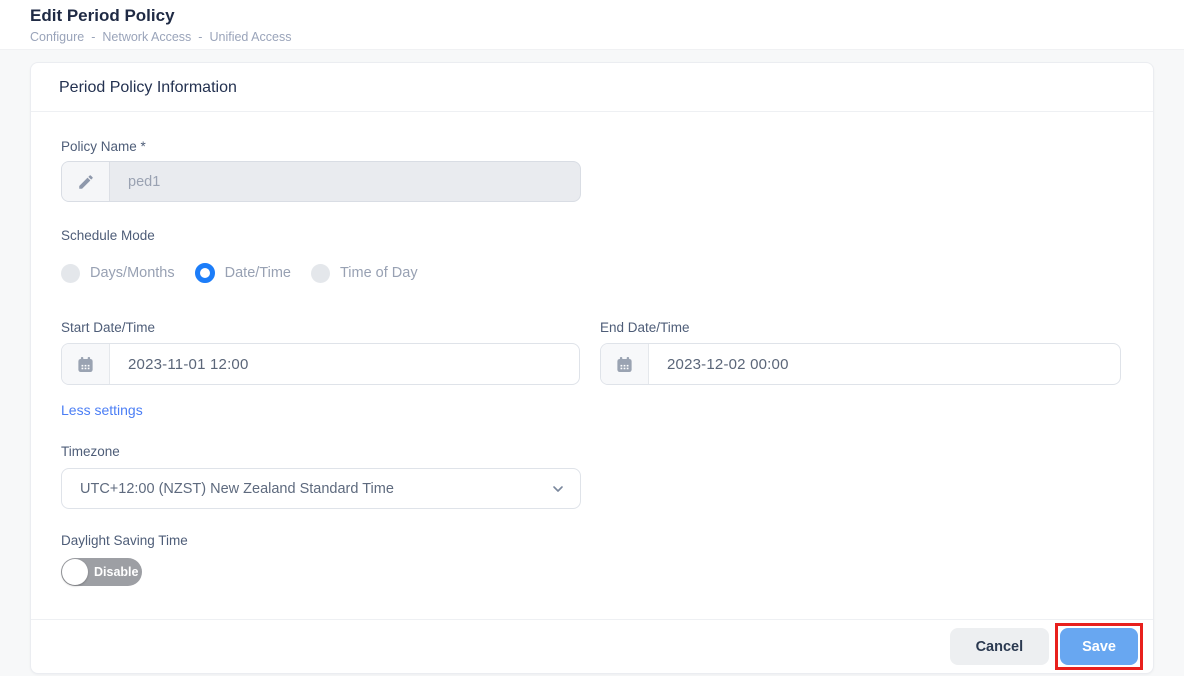 The height and width of the screenshot is (676, 1184). I want to click on radio-selected-icon, so click(204, 273).